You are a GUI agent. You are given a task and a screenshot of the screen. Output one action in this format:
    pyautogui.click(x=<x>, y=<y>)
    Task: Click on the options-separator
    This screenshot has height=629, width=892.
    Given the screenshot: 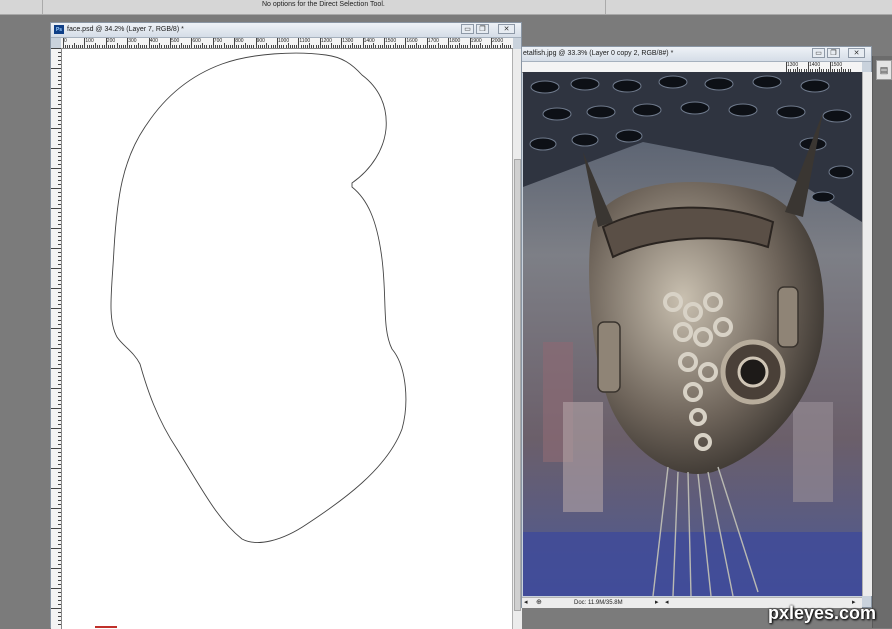 What is the action you would take?
    pyautogui.click(x=605, y=7)
    